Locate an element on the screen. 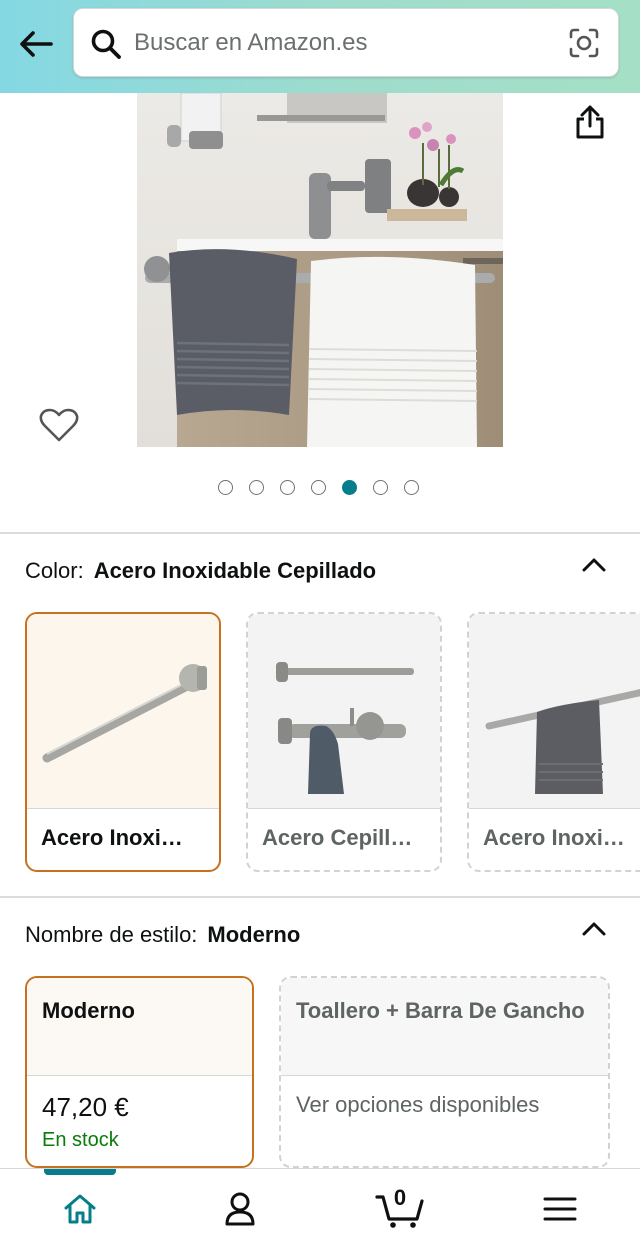  share-button is located at coordinates (590, 122).